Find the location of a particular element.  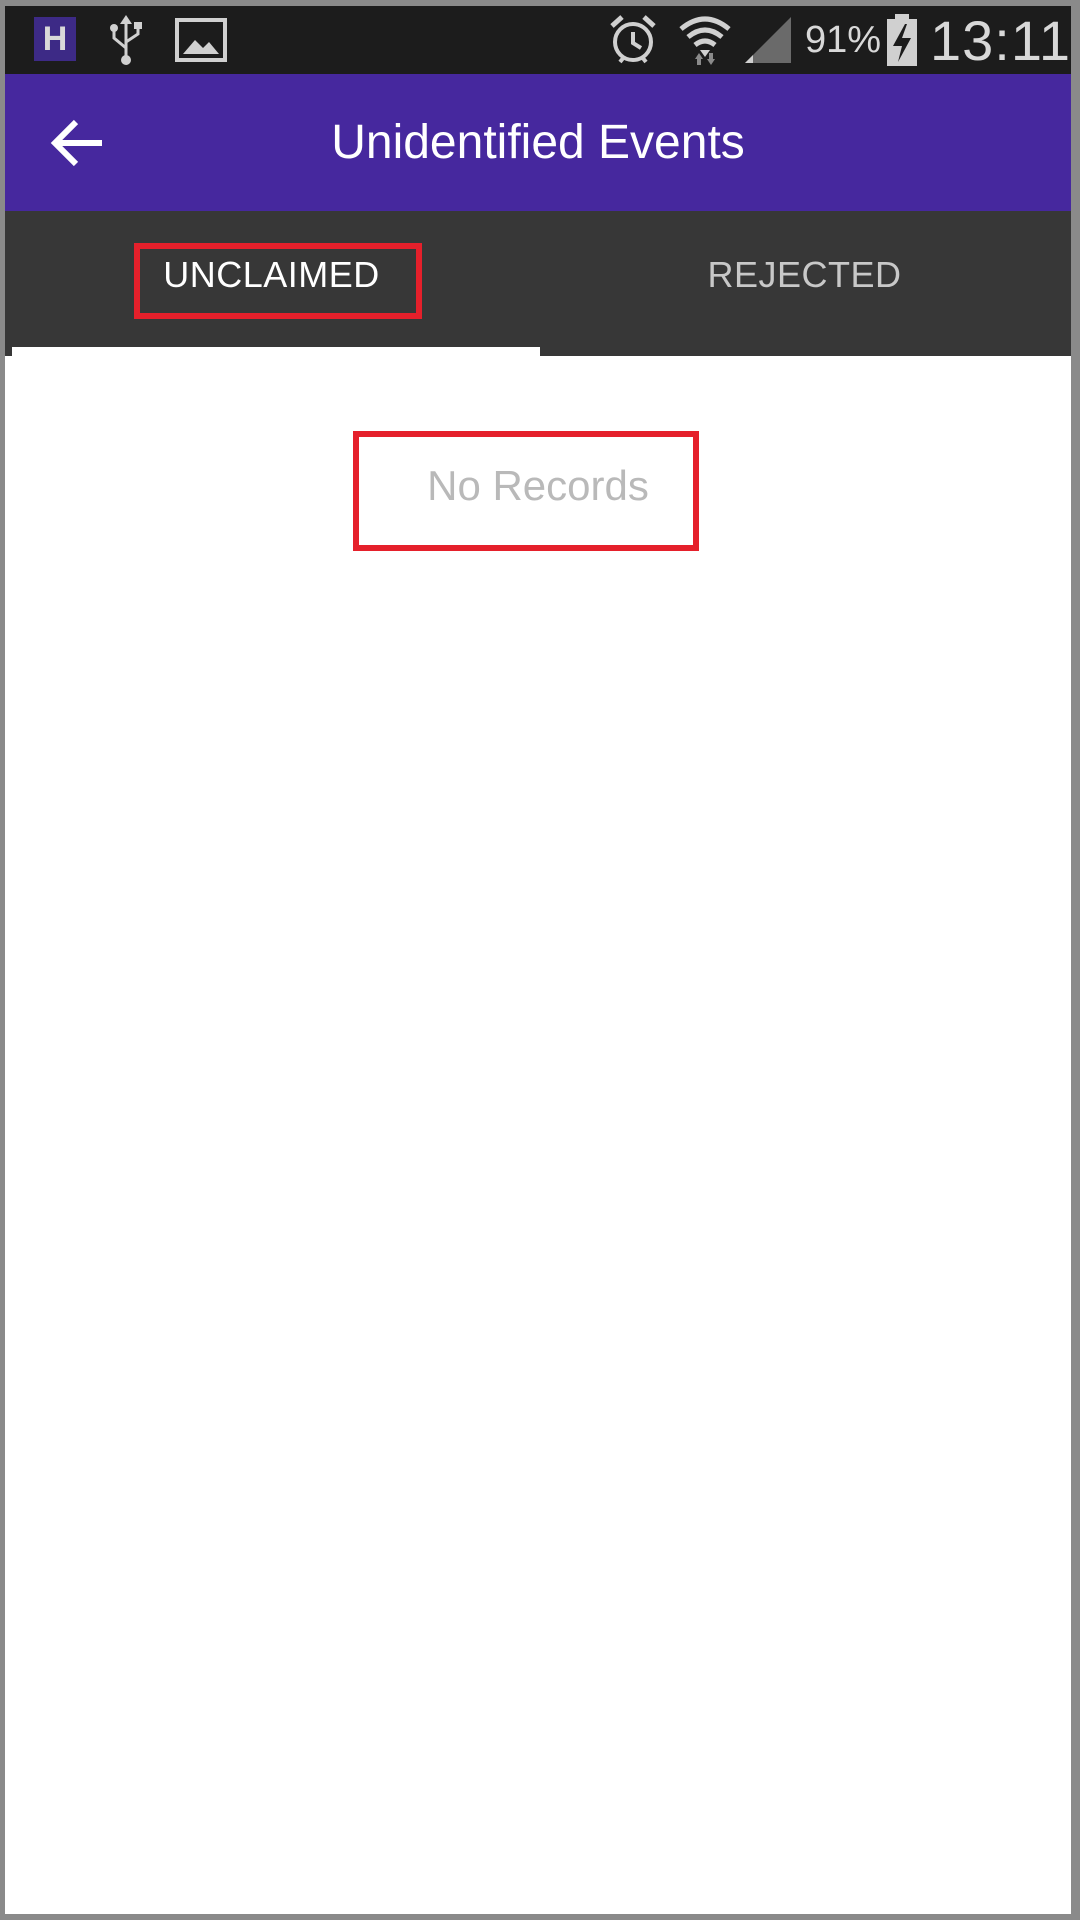

tab-rejected: REJECTED is located at coordinates (804, 283).